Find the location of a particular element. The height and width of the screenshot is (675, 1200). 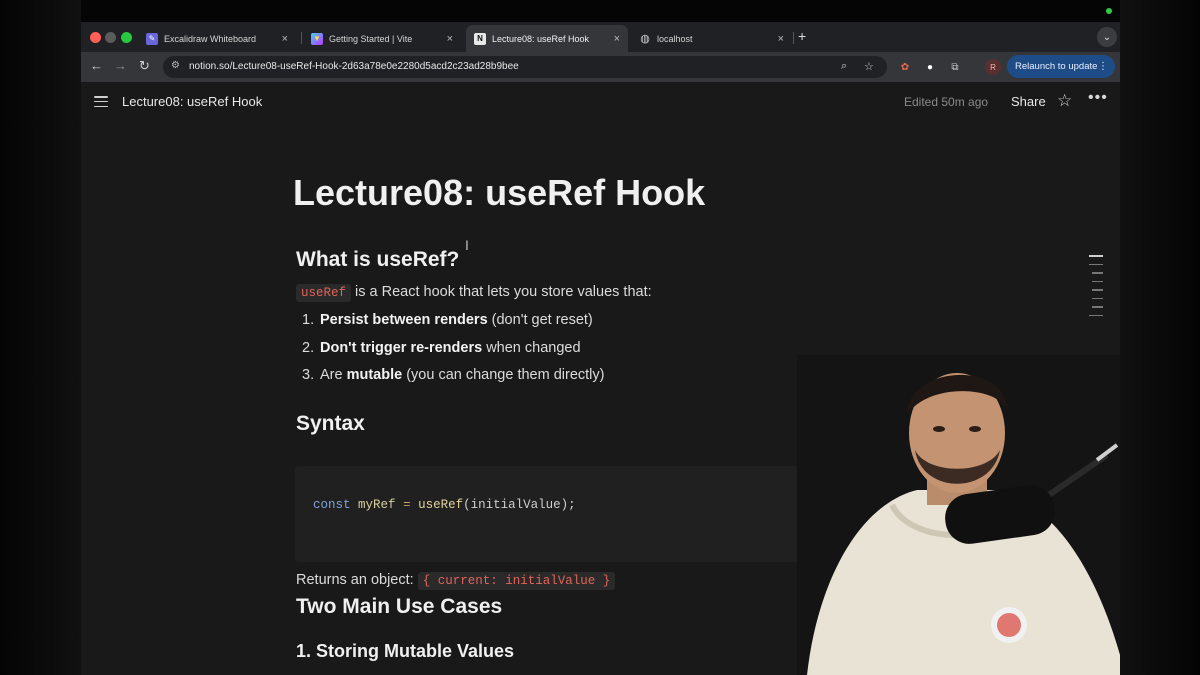

tab-excalidraw: ✎ Excalidraw Whiteboard × is located at coordinates (217, 38).